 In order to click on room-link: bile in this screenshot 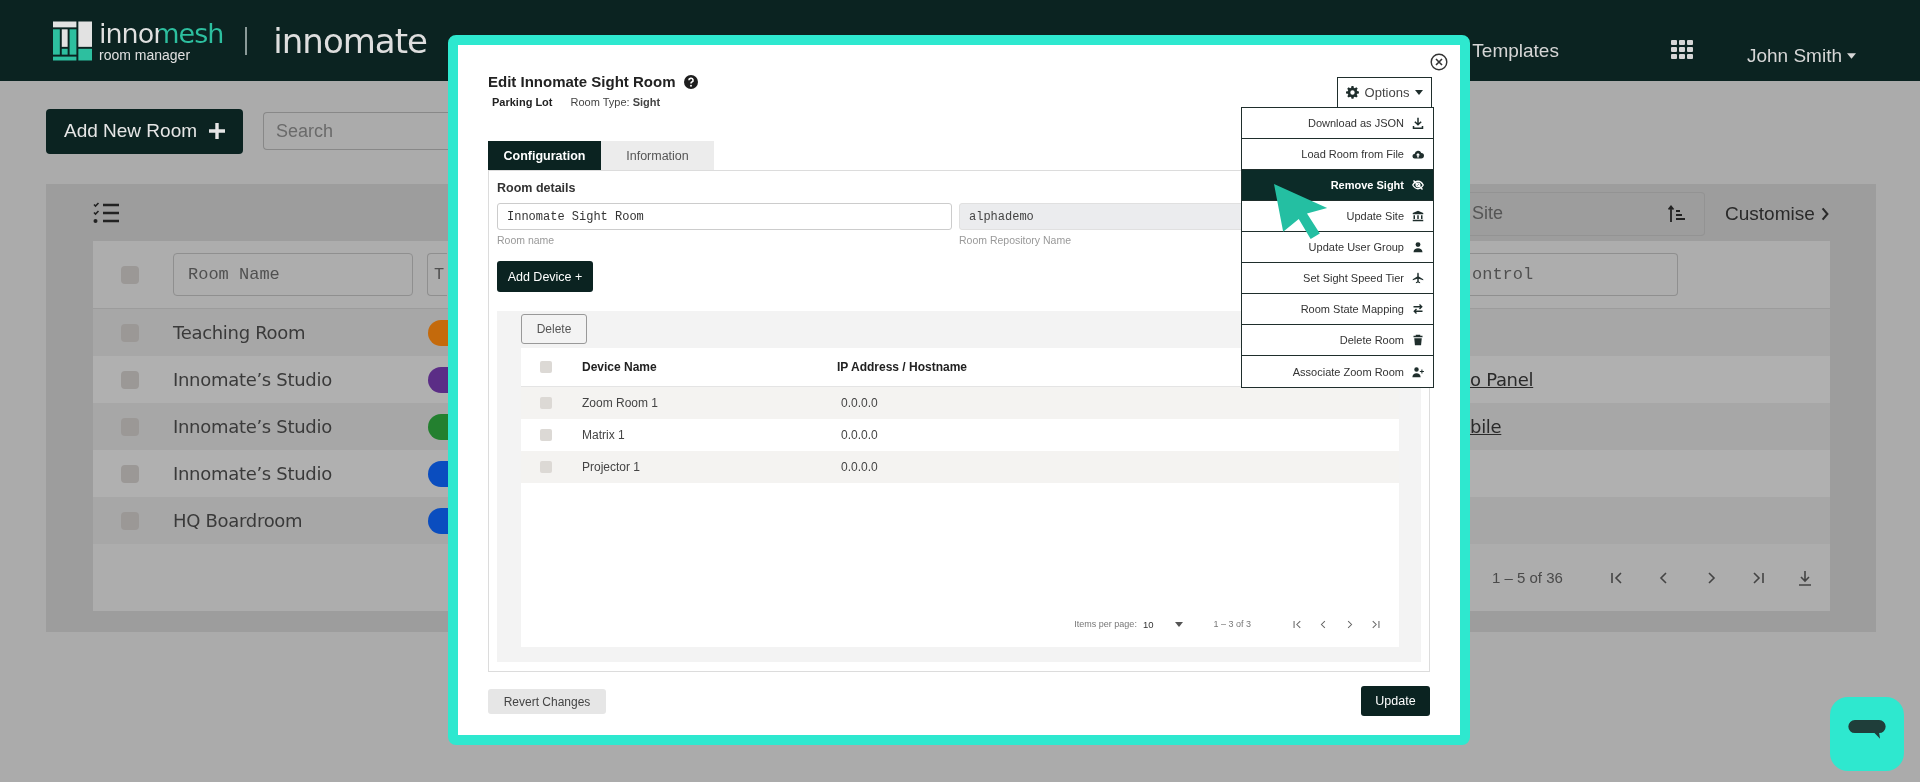, I will do `click(1486, 426)`.